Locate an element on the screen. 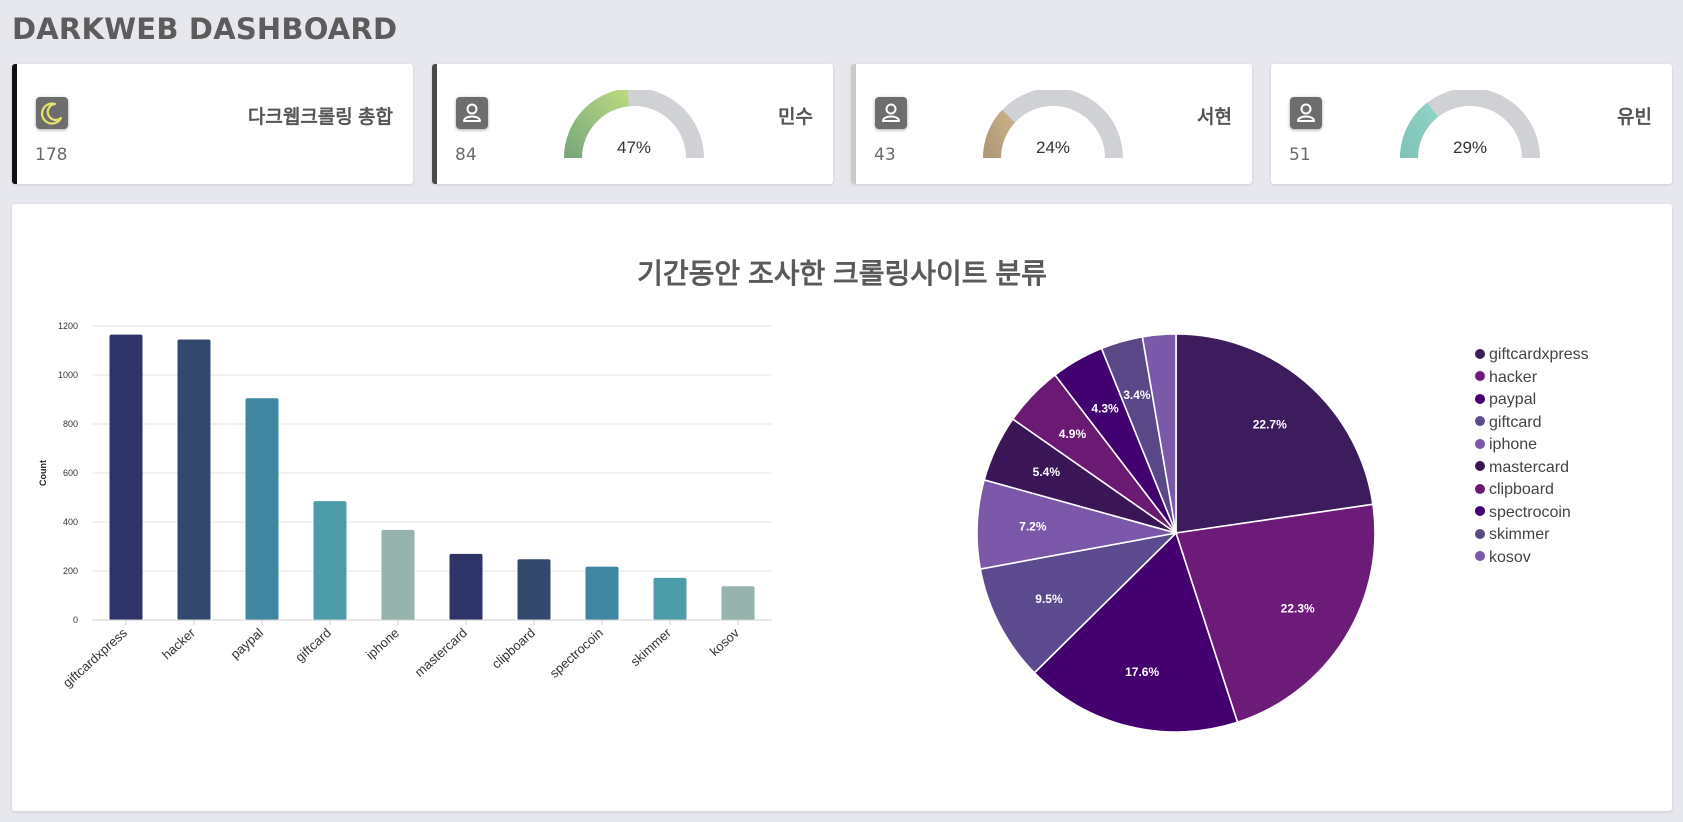  card-name: 민수 is located at coordinates (795, 117).